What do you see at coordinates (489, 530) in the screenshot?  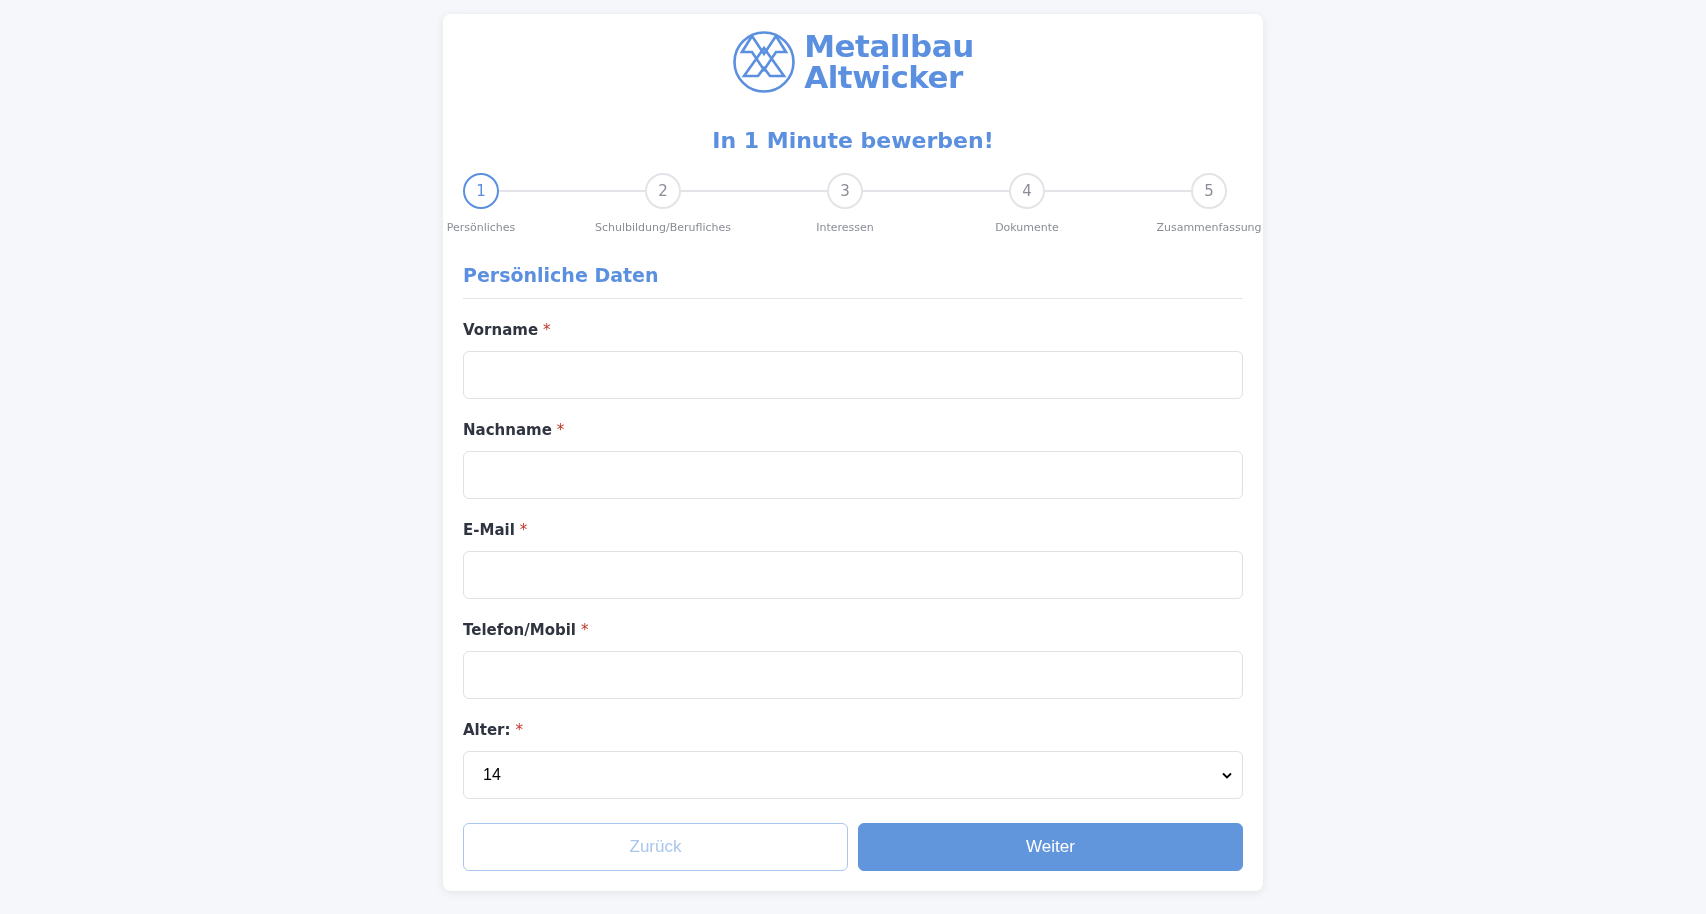 I see `field-label: E-Mail` at bounding box center [489, 530].